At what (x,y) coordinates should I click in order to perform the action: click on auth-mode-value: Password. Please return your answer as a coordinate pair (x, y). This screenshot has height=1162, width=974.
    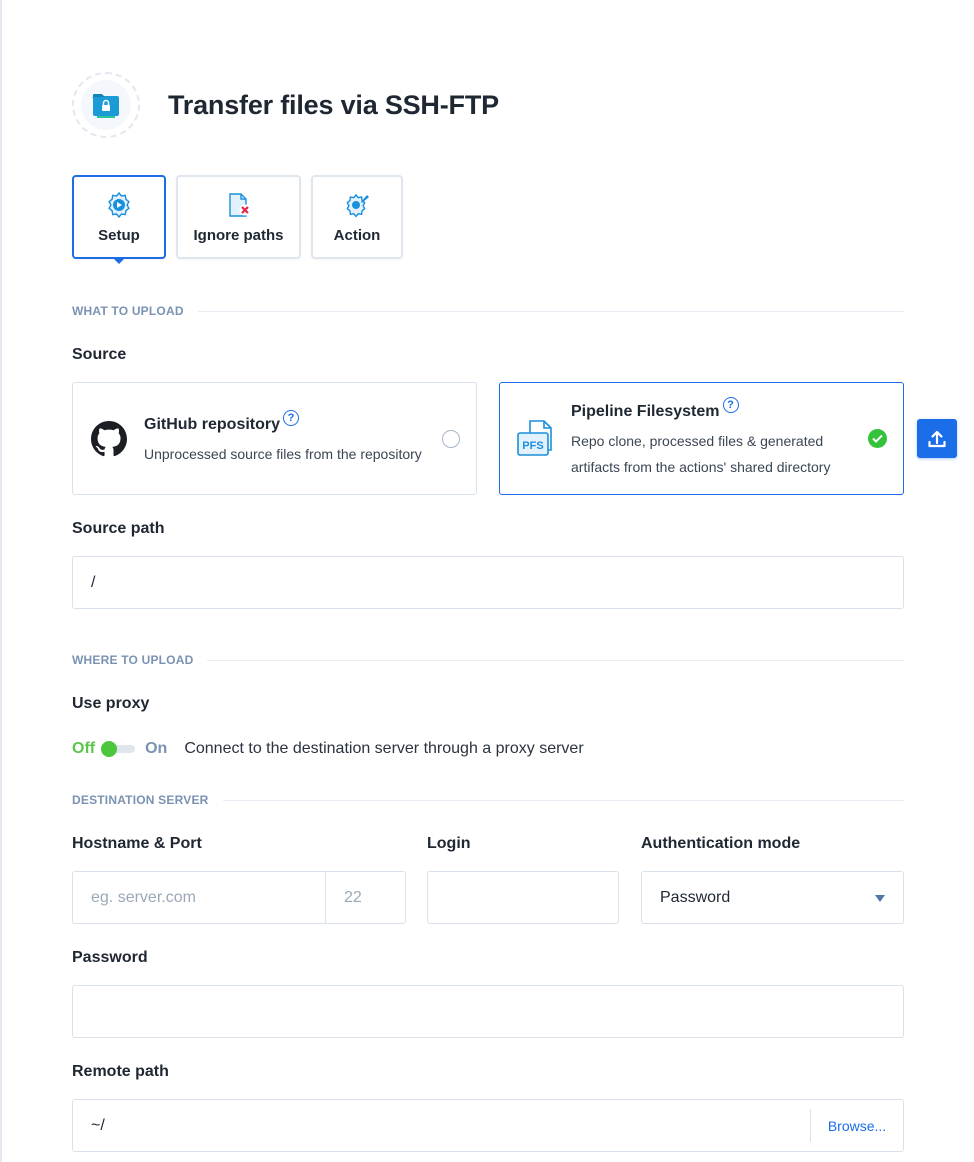
    Looking at the image, I should click on (695, 897).